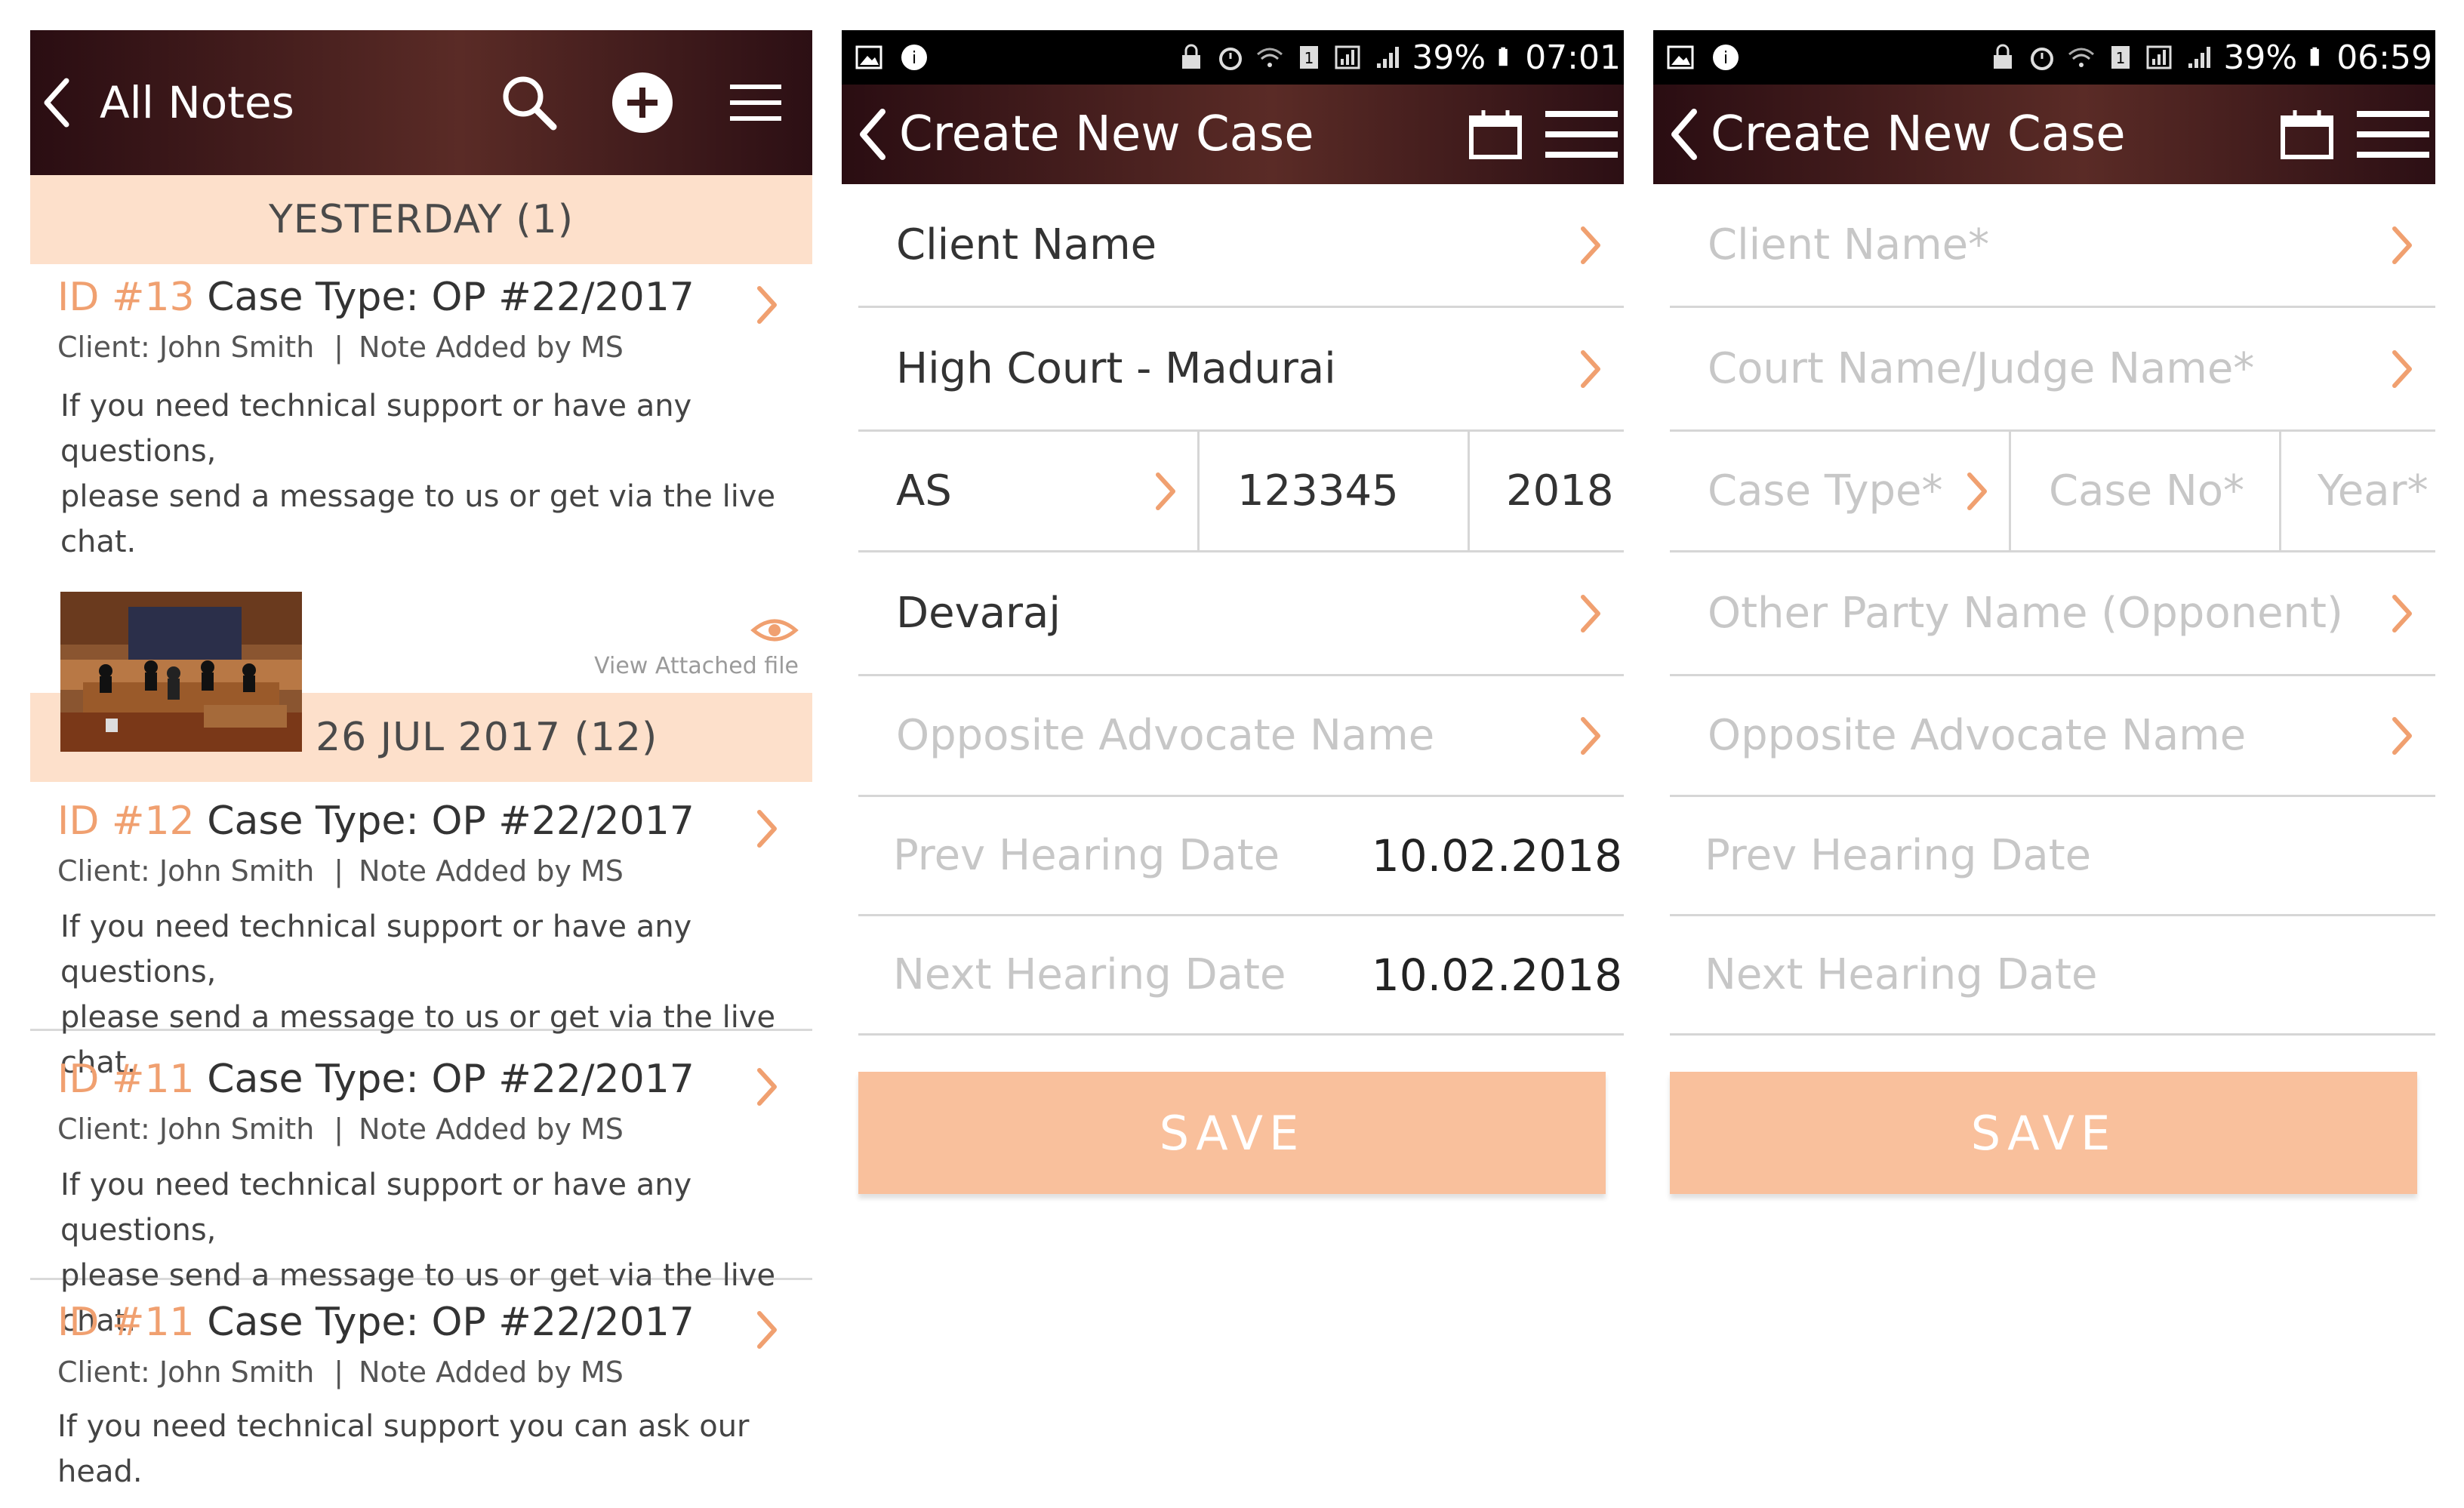  I want to click on alarm-icon, so click(1231, 59).